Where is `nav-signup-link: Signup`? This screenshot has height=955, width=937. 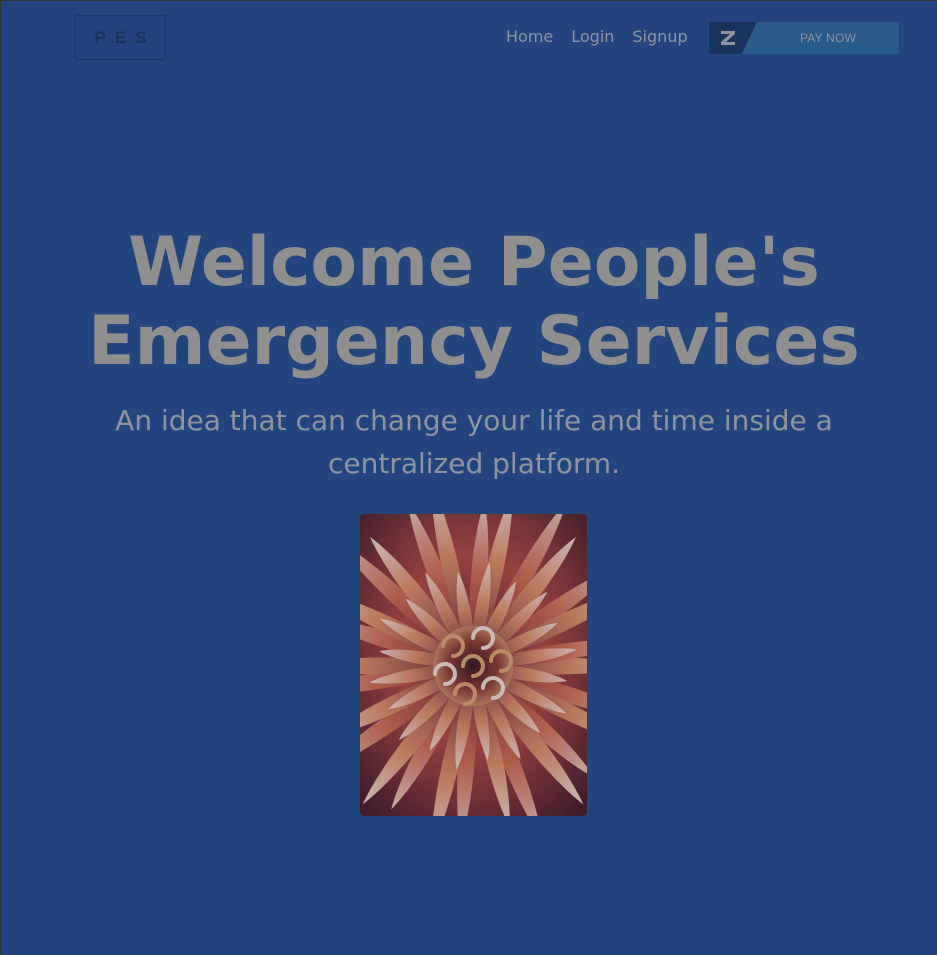 nav-signup-link: Signup is located at coordinates (659, 36).